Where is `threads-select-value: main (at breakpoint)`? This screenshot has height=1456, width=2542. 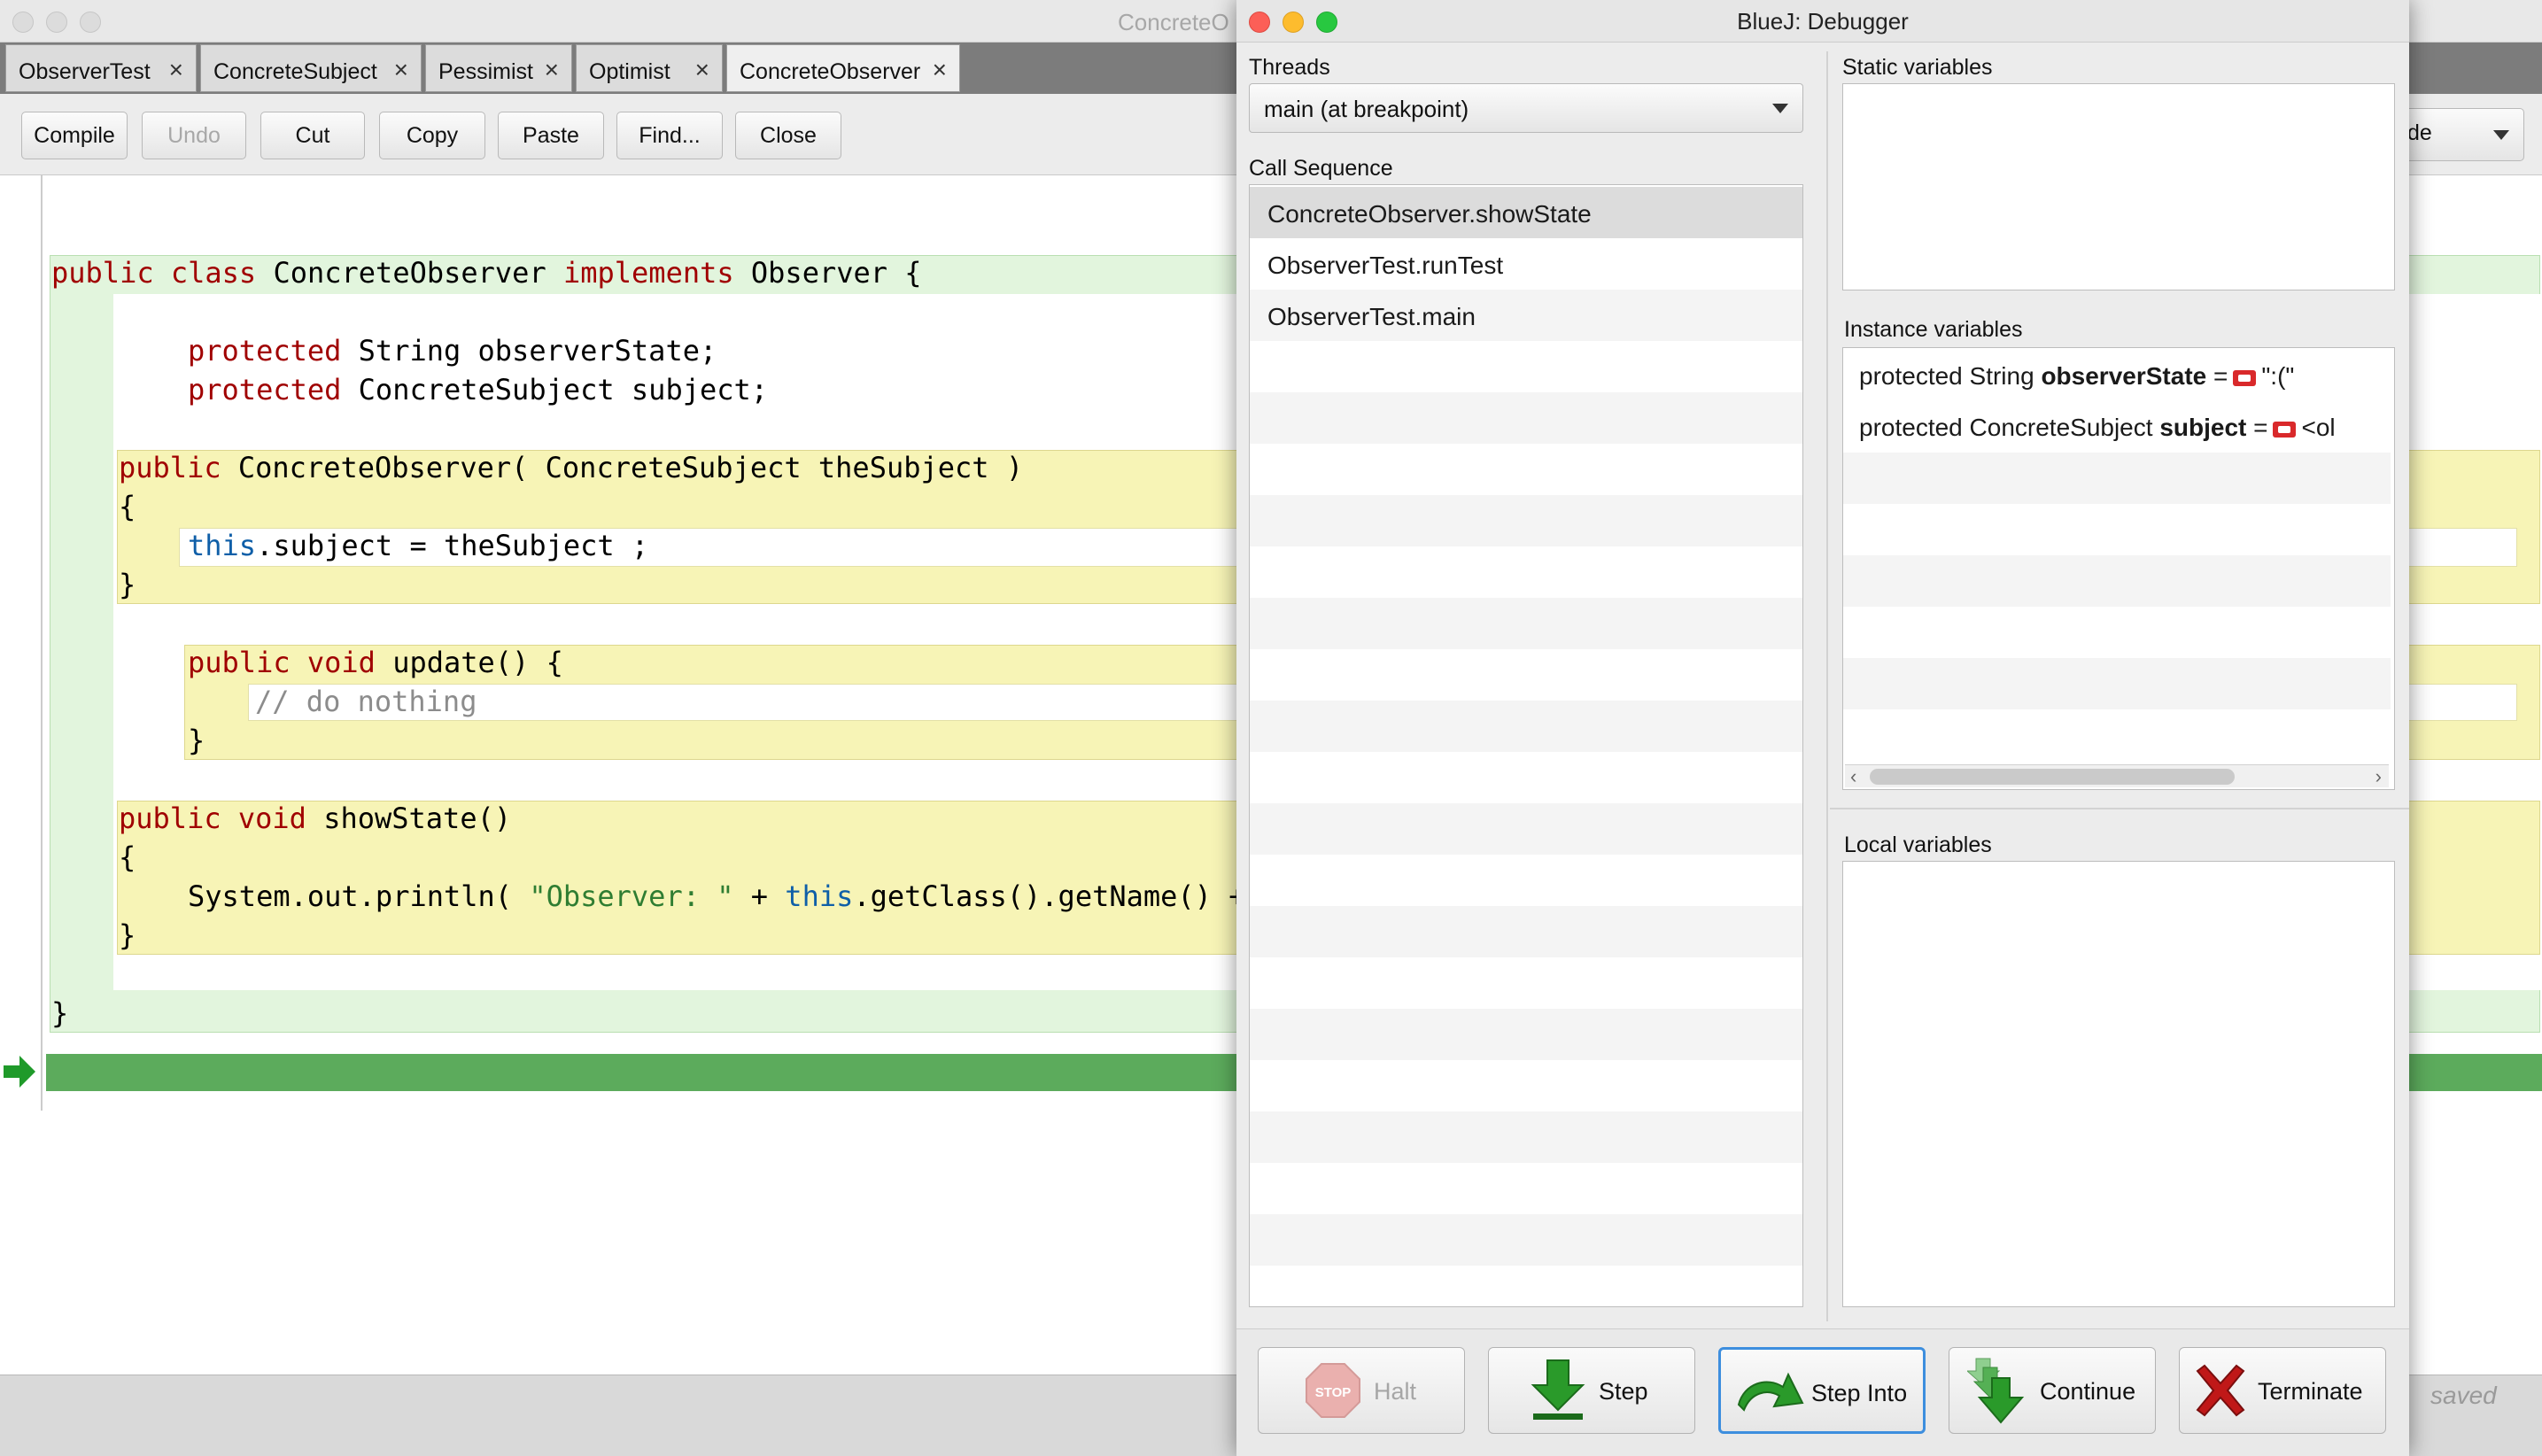 threads-select-value: main (at breakpoint) is located at coordinates (1366, 109).